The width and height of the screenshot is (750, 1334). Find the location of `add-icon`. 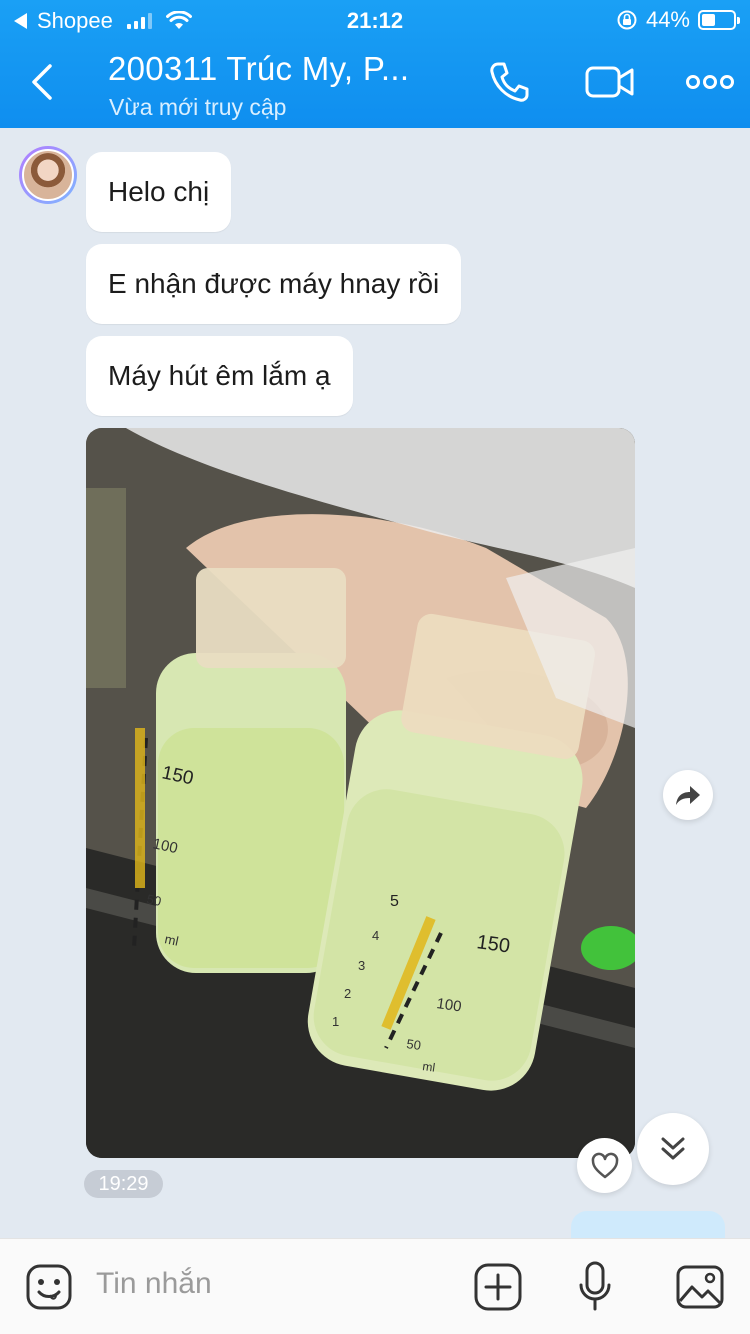

add-icon is located at coordinates (498, 1287).